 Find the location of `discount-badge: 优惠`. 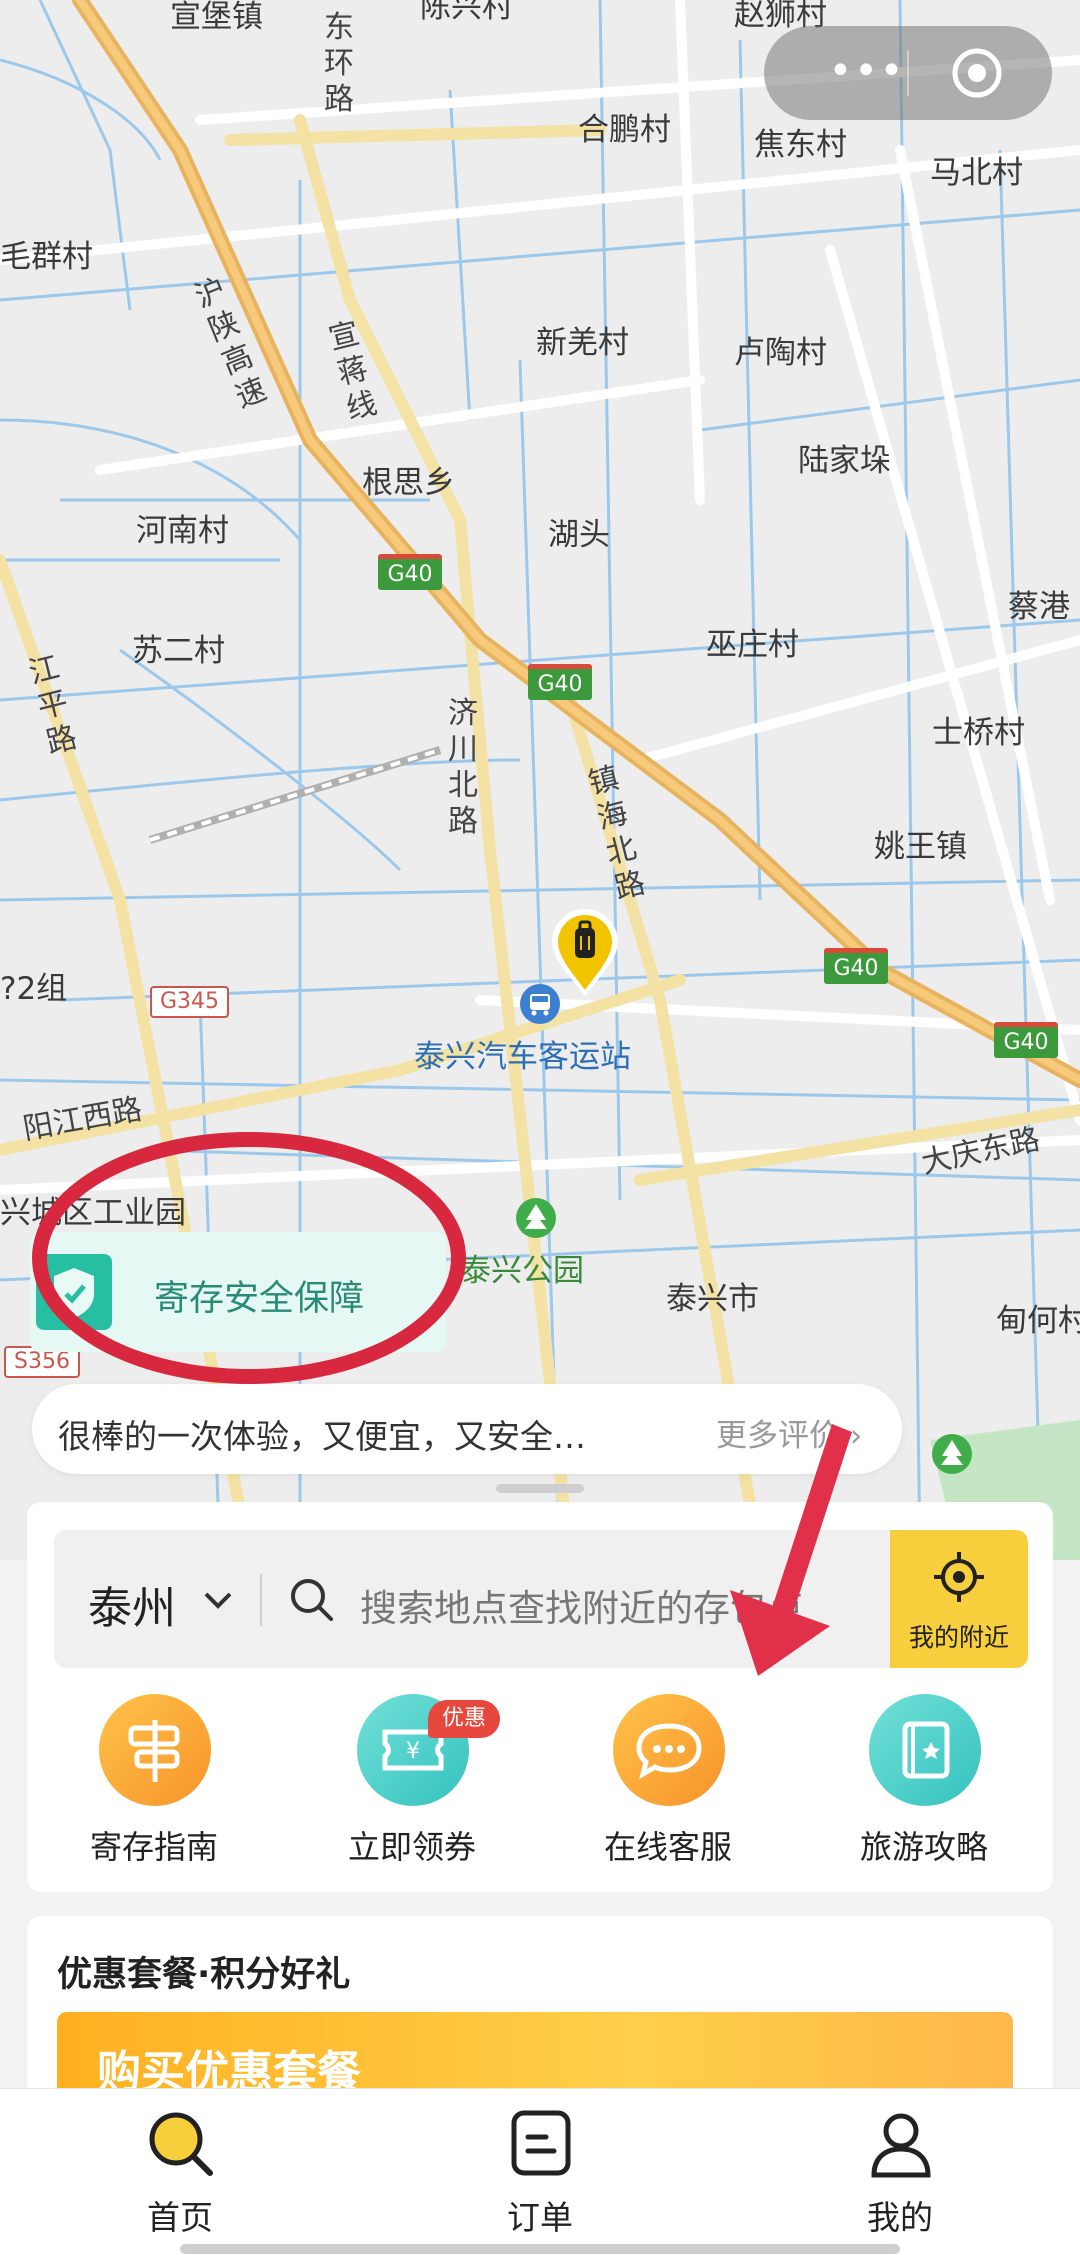

discount-badge: 优惠 is located at coordinates (464, 1719).